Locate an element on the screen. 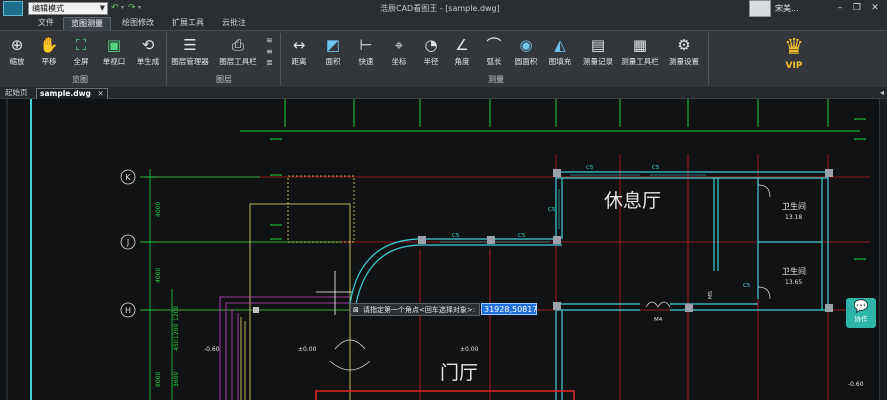 The width and height of the screenshot is (887, 400). measure-record-label: 测量记录 is located at coordinates (598, 61).